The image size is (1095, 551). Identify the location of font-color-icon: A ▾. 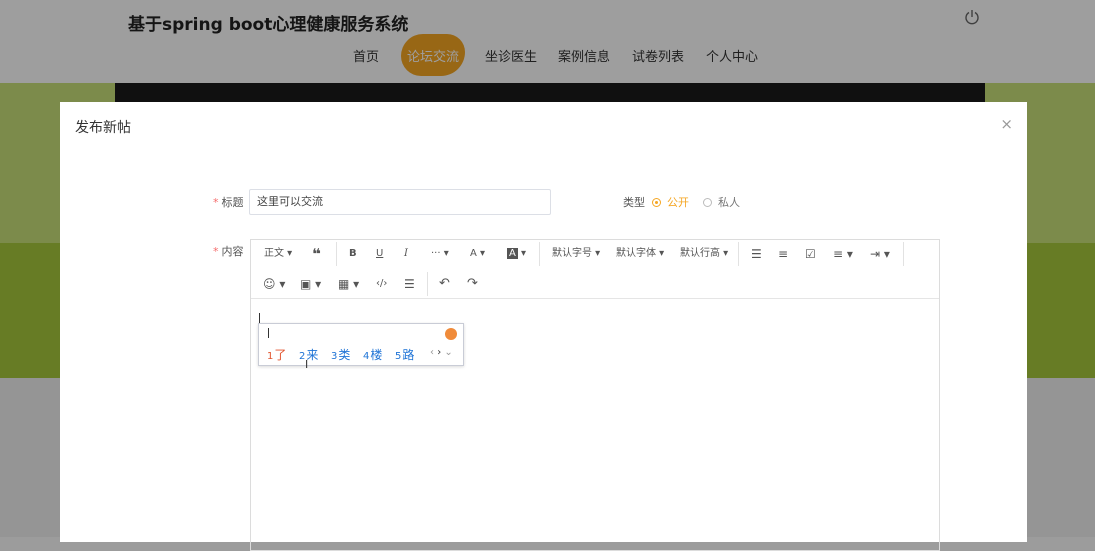
(477, 254).